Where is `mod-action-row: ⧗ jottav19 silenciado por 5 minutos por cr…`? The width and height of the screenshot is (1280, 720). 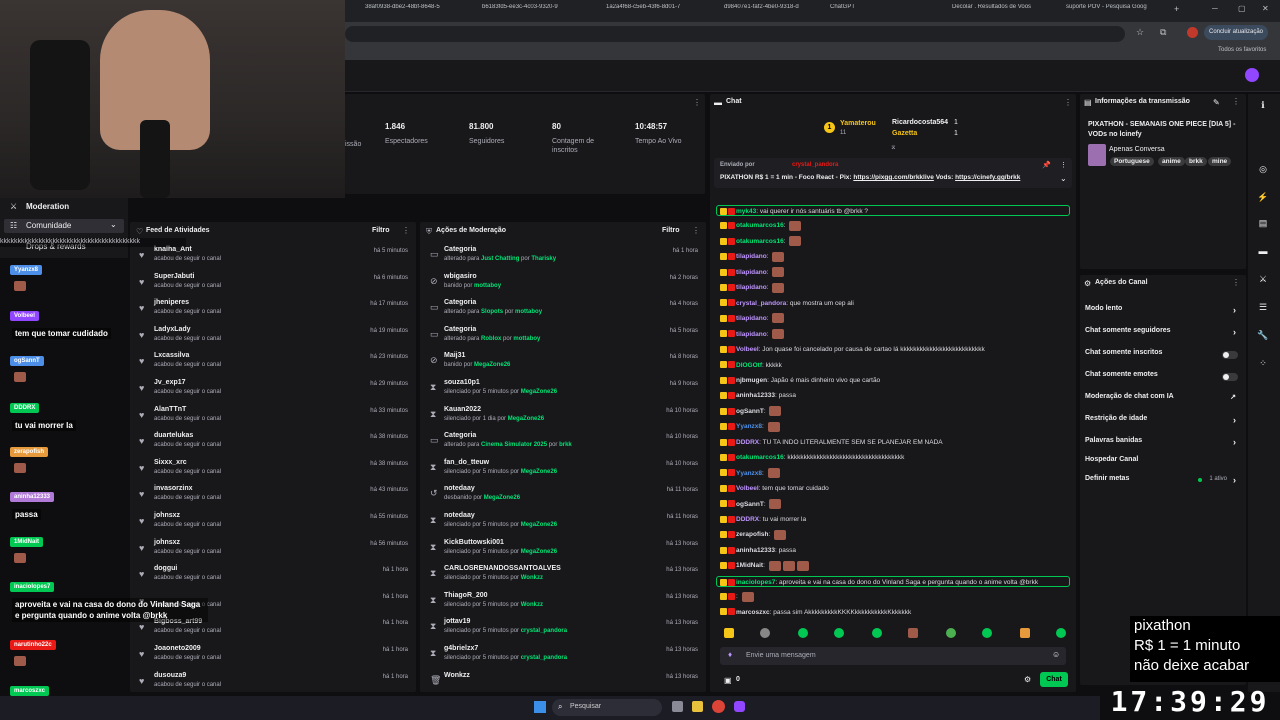
mod-action-row: ⧗ jottav19 silenciado por 5 minutos por cr… is located at coordinates (563, 629).